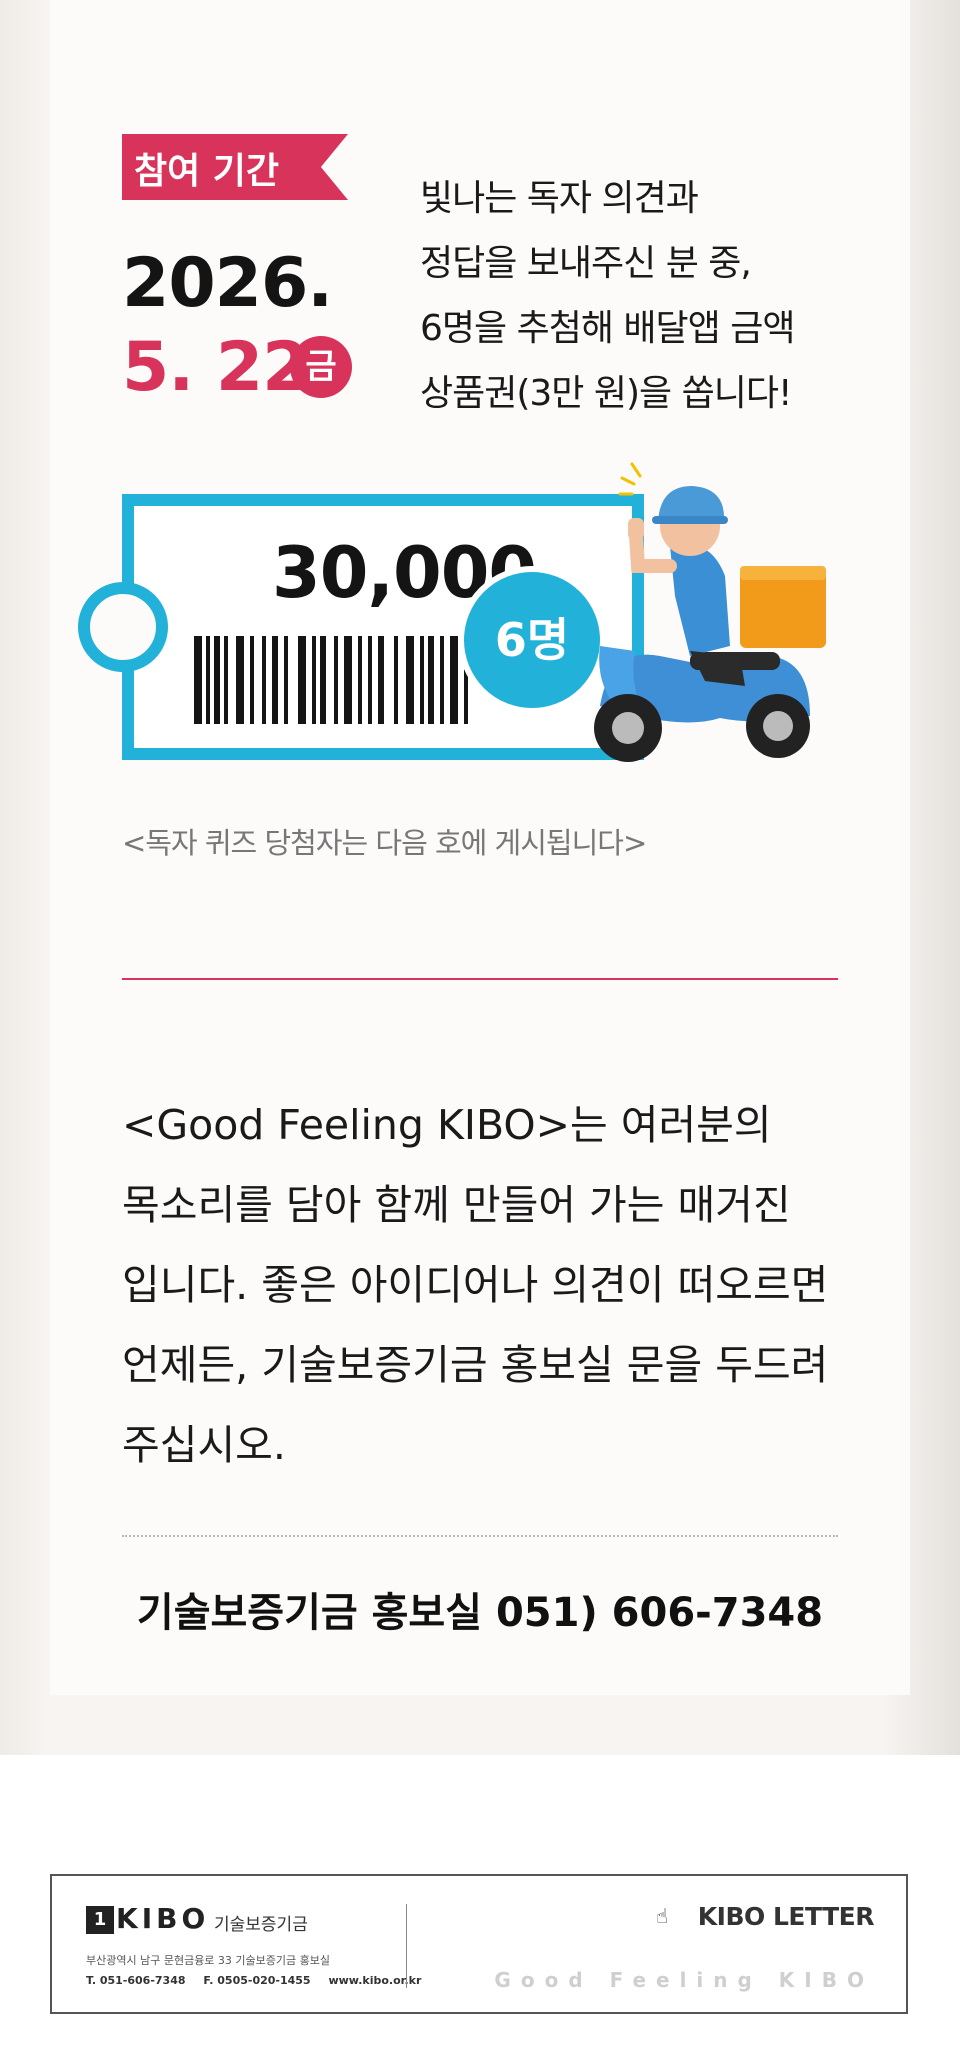 Image resolution: width=960 pixels, height=2064 pixels. I want to click on kibo-letter-title: KIBO LETTER, so click(786, 1916).